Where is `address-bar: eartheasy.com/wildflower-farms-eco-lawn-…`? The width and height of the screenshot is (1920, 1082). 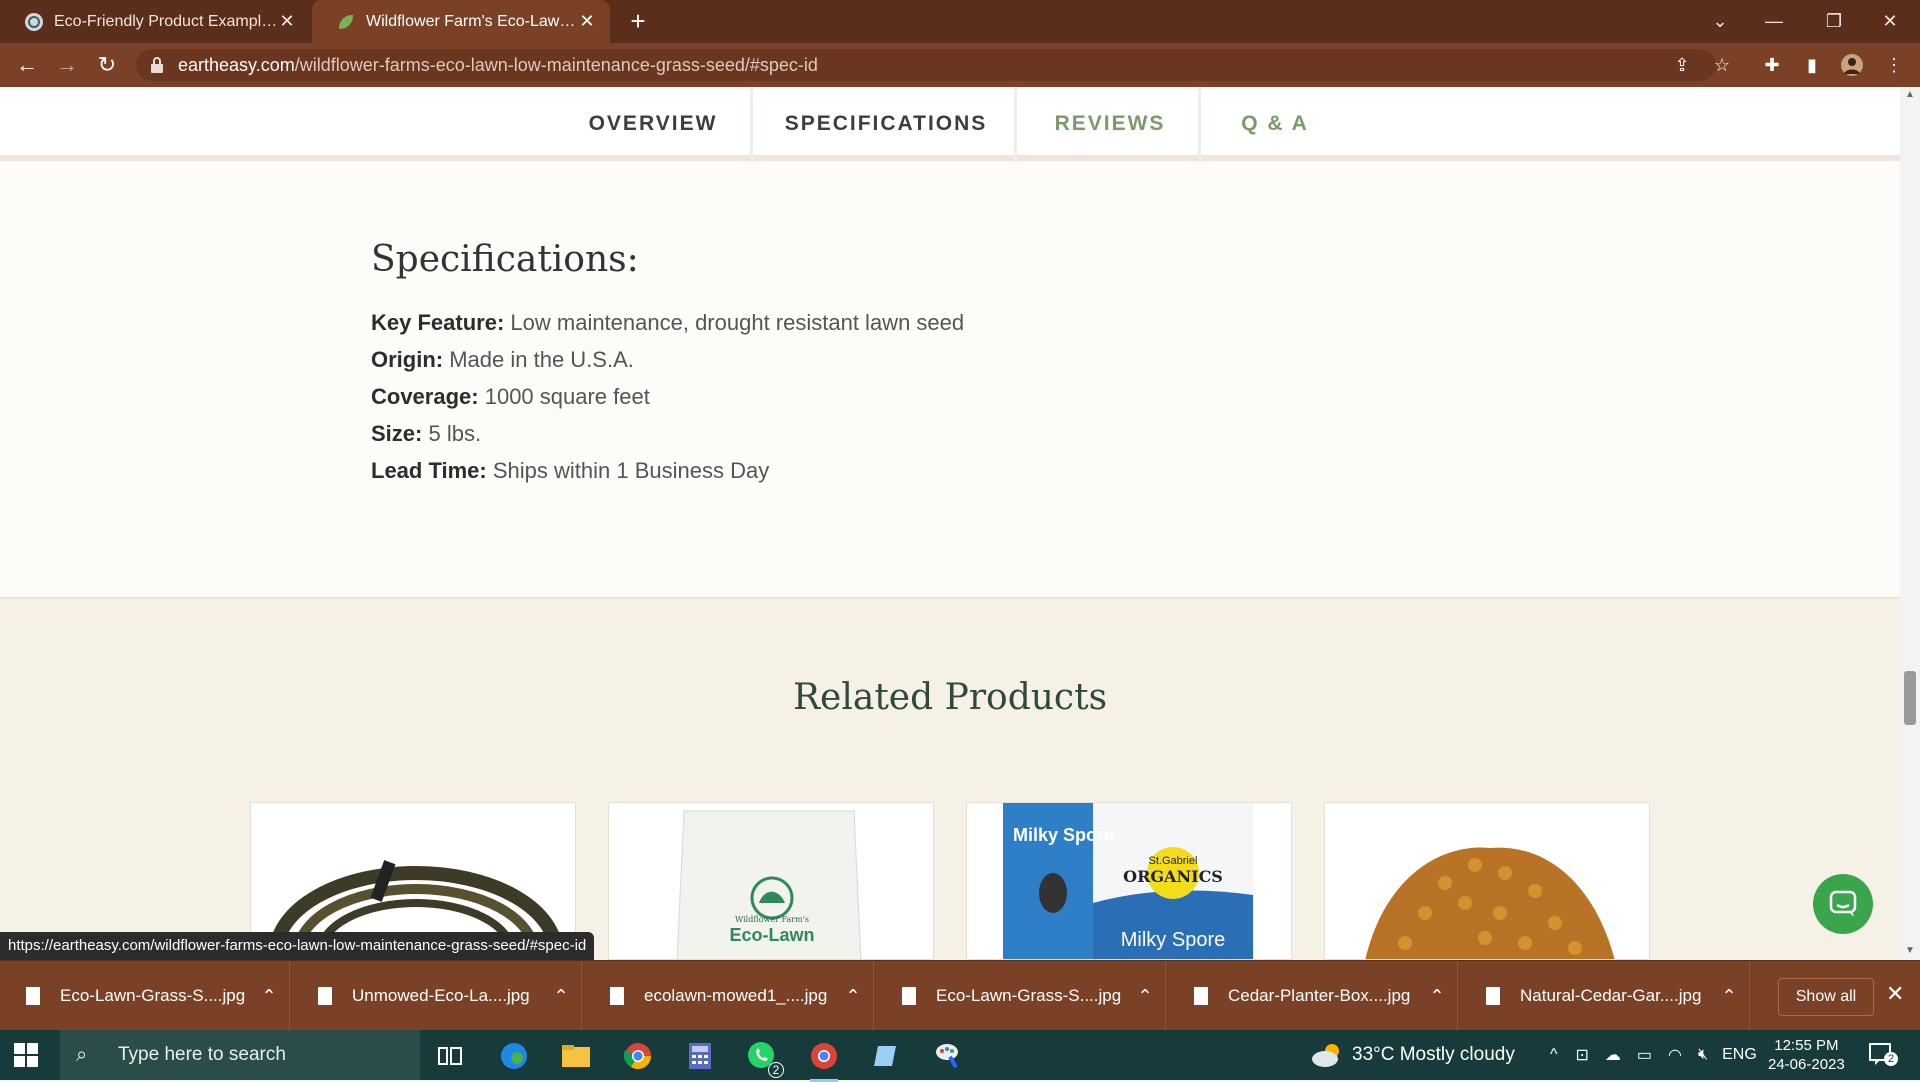
address-bar: eartheasy.com/wildflower-farms-eco-lawn-… is located at coordinates (926, 65).